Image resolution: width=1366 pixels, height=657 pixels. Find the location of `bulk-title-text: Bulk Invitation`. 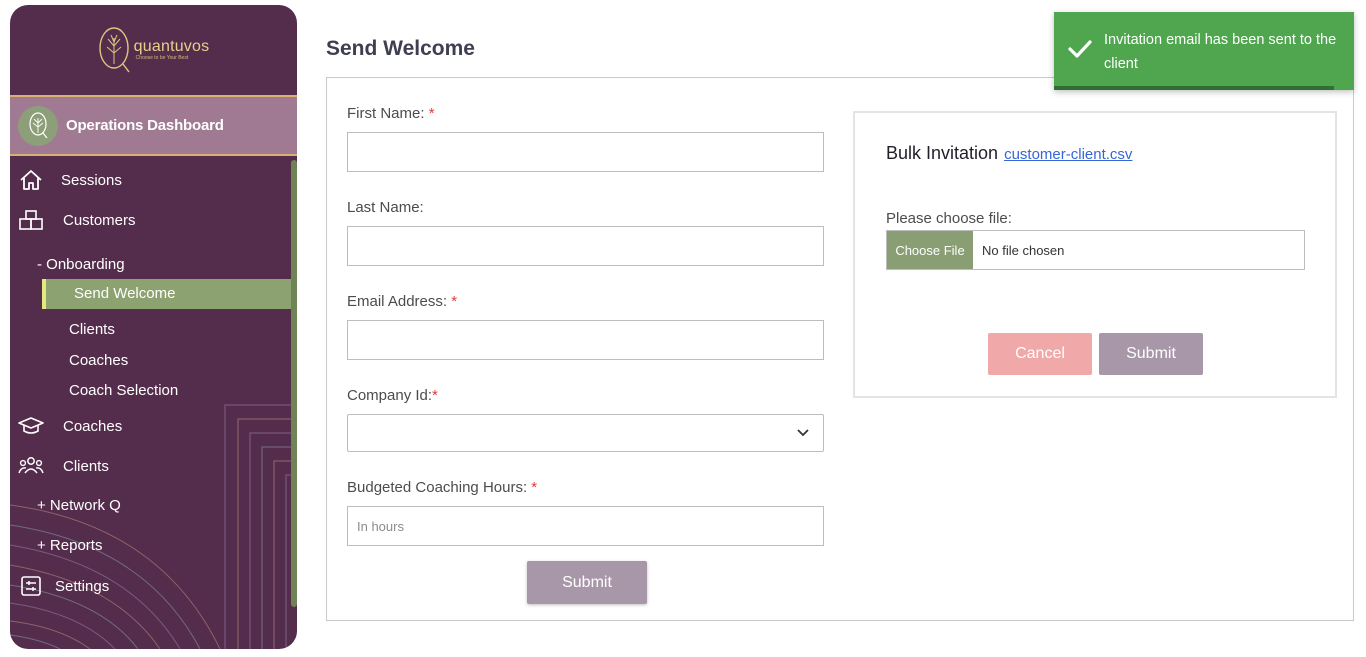

bulk-title-text: Bulk Invitation is located at coordinates (942, 153).